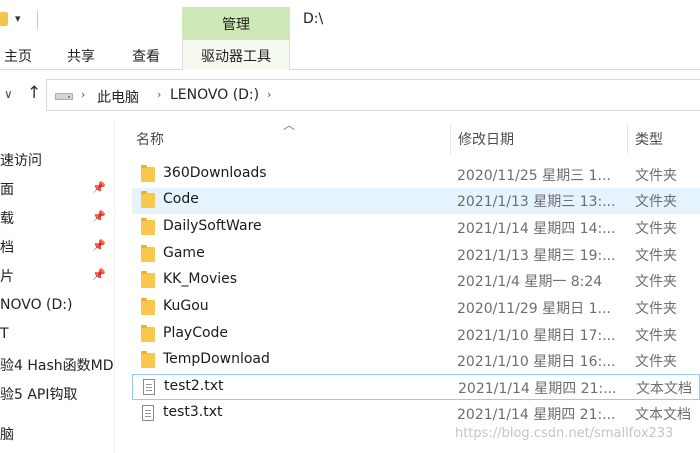  I want to click on tab-view: 查看, so click(146, 56).